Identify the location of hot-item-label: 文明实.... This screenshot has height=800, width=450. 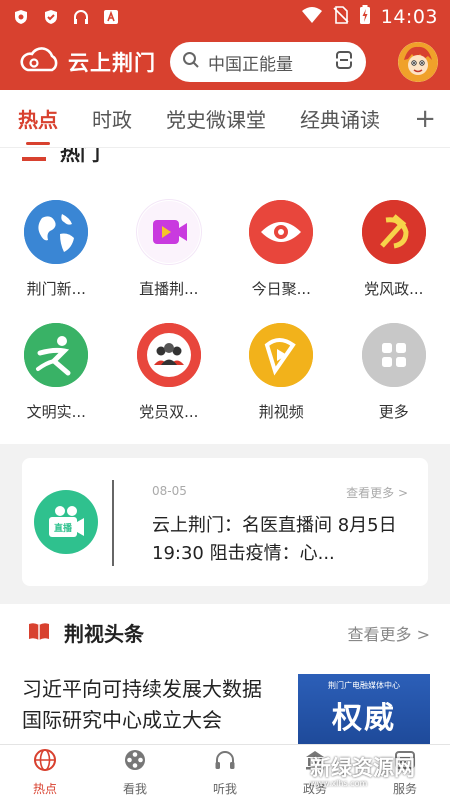
(56, 412).